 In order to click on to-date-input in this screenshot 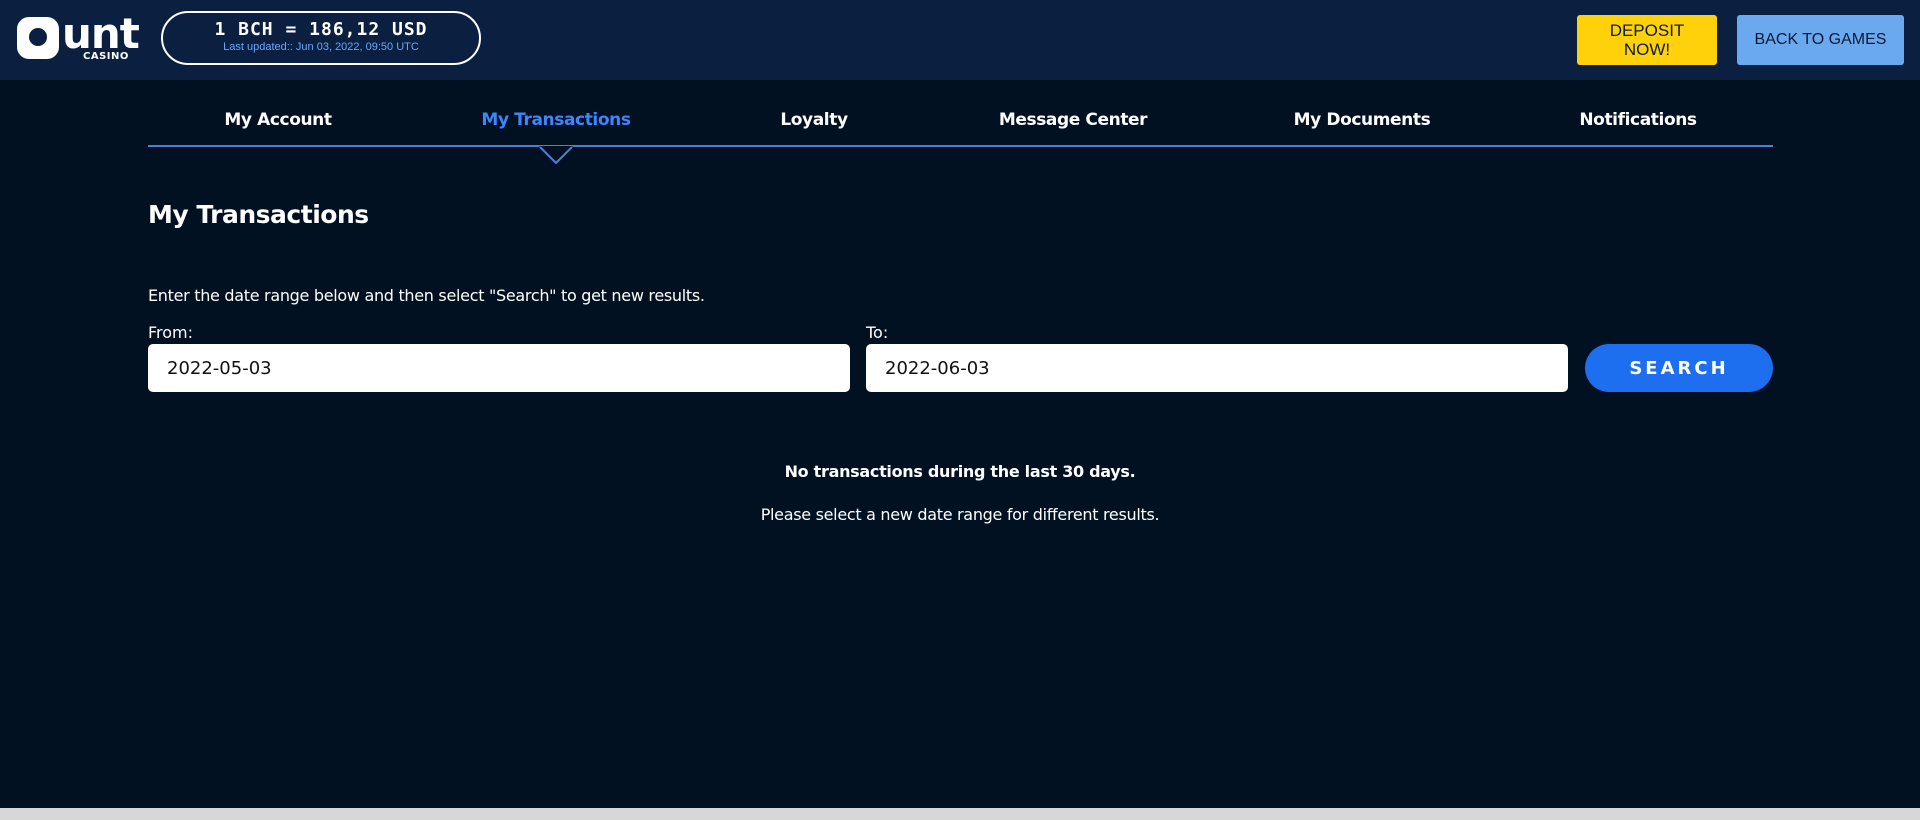, I will do `click(1217, 368)`.